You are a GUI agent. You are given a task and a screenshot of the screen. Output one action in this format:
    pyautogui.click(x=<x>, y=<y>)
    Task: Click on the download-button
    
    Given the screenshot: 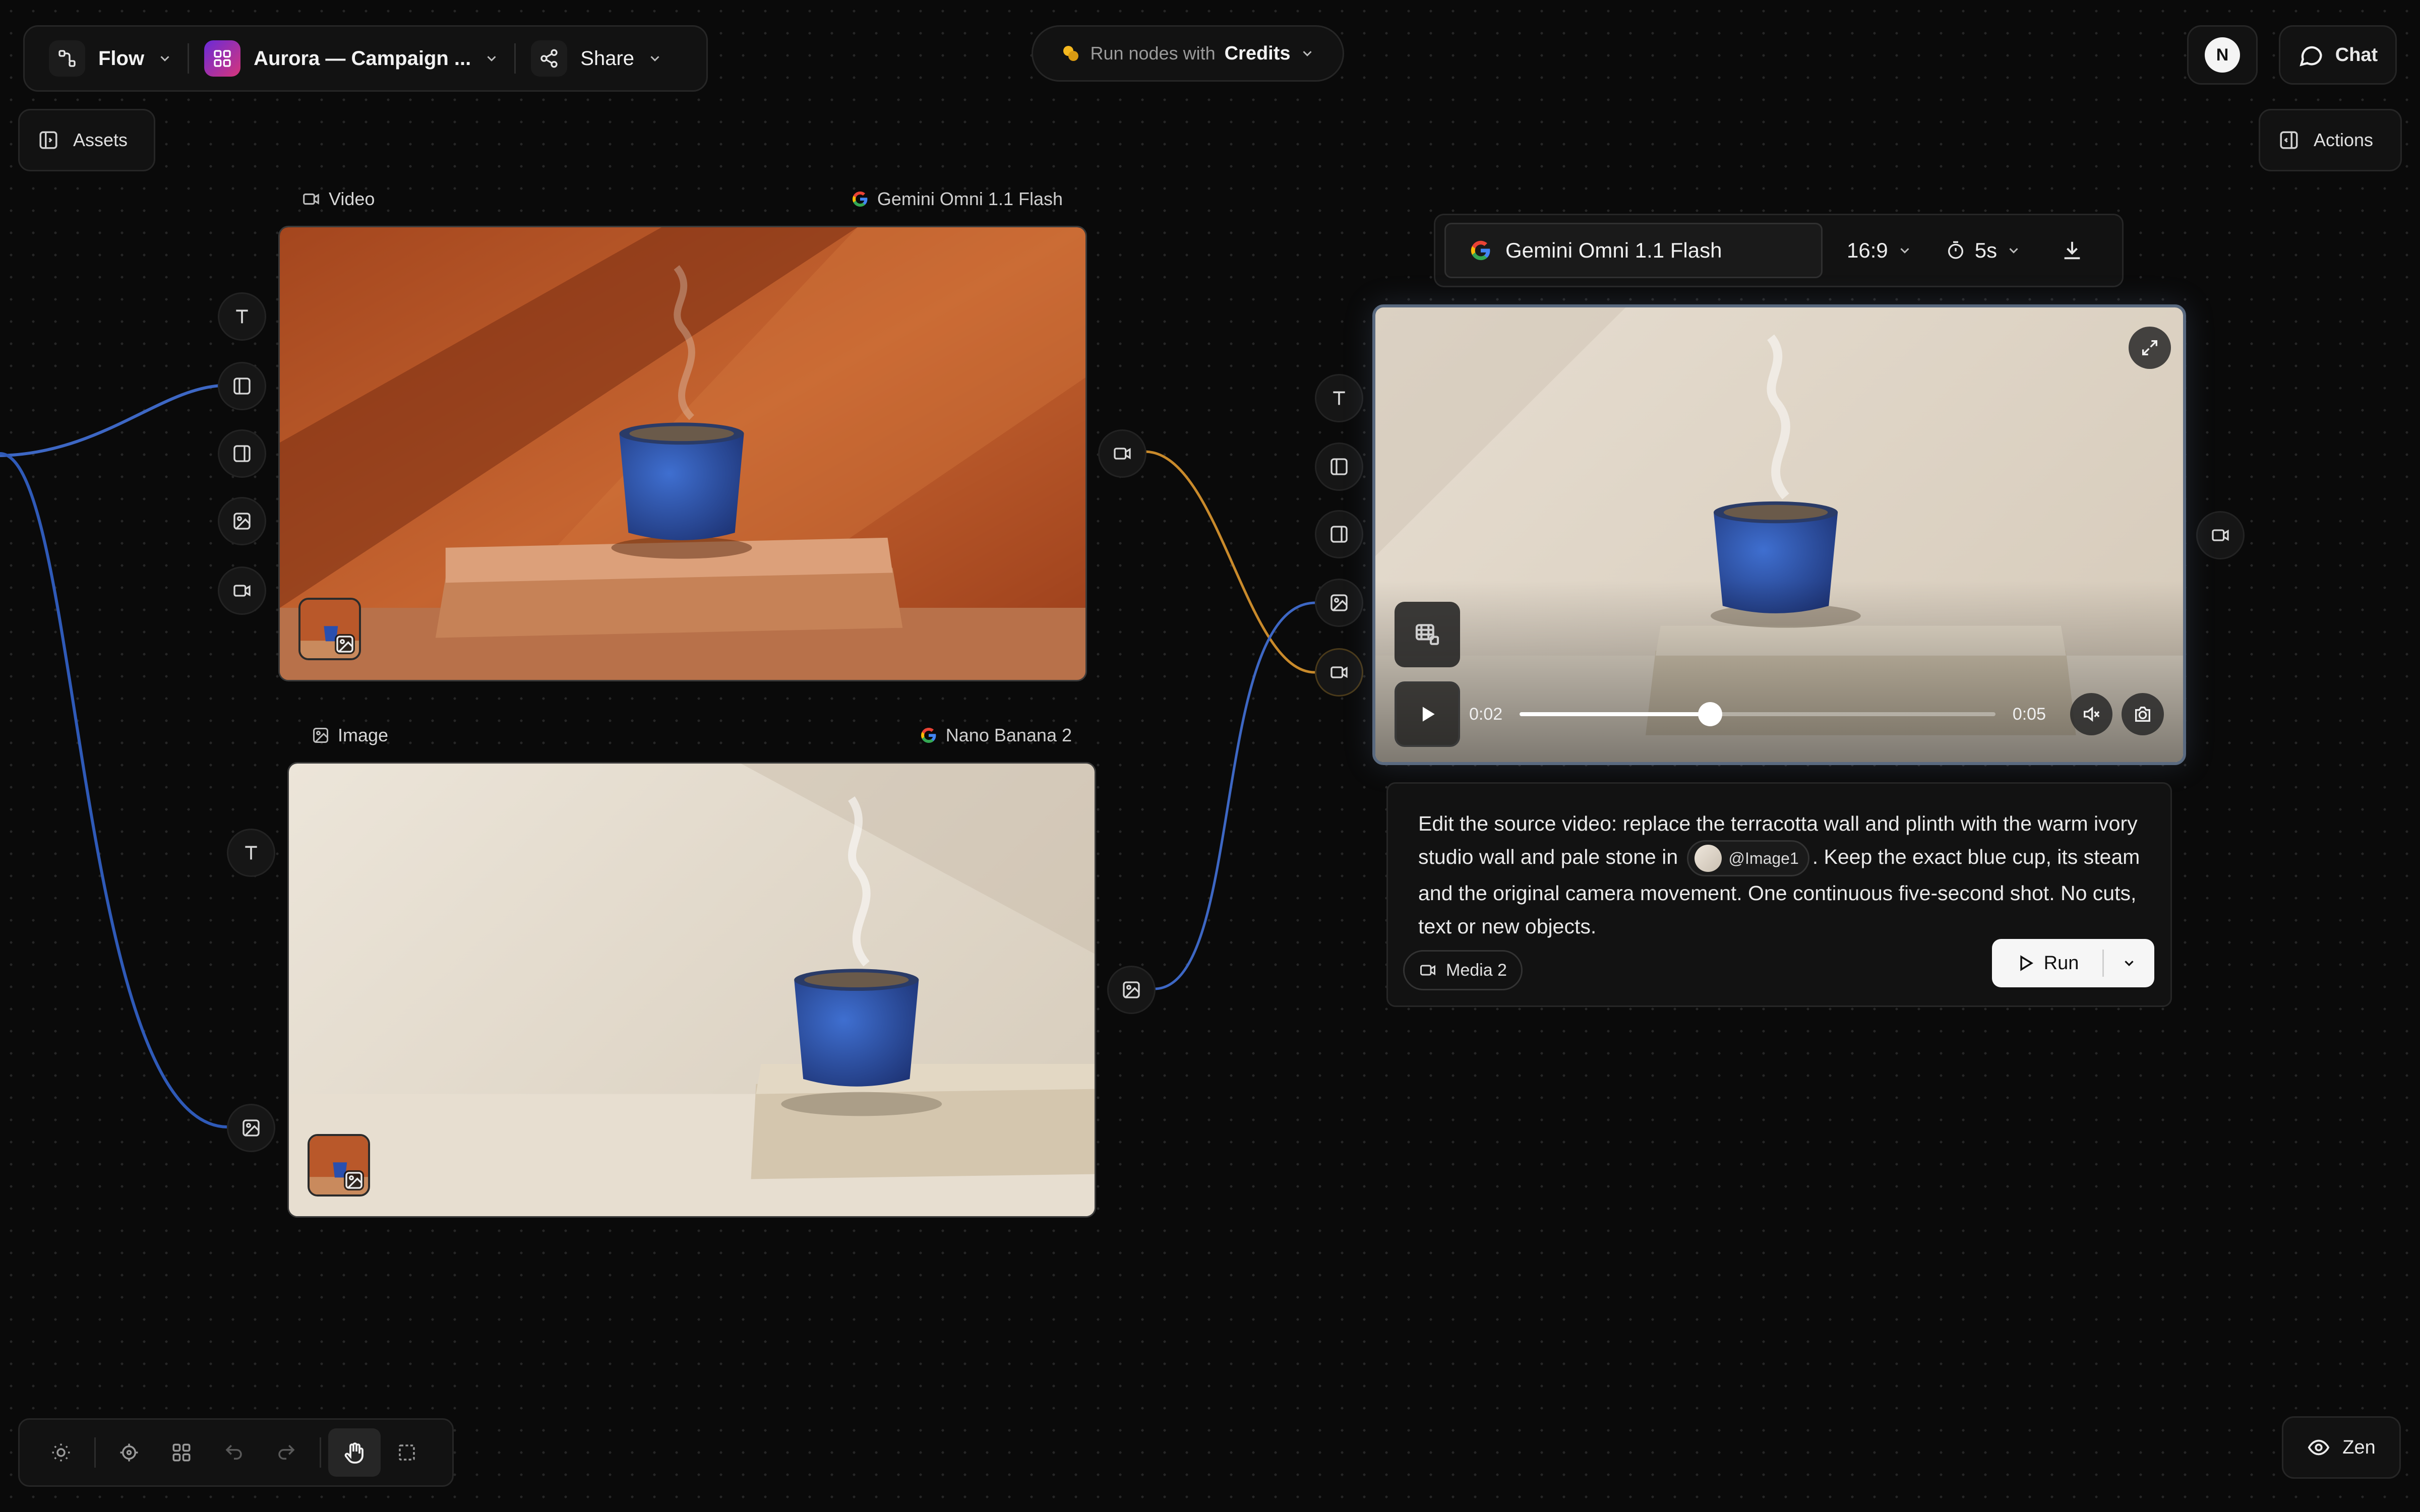 What is the action you would take?
    pyautogui.click(x=2072, y=250)
    